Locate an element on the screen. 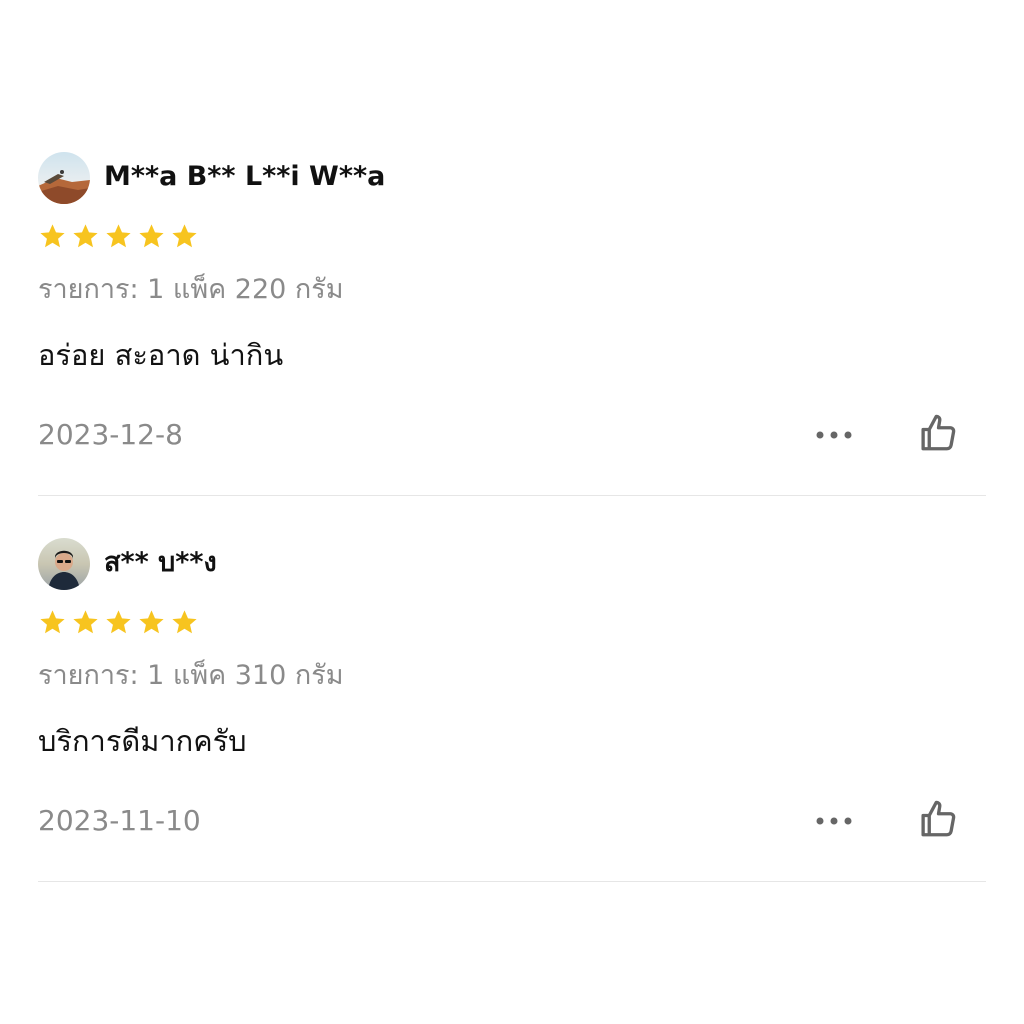  review-comment: อร่อย สะอาด น่ากิน is located at coordinates (161, 355).